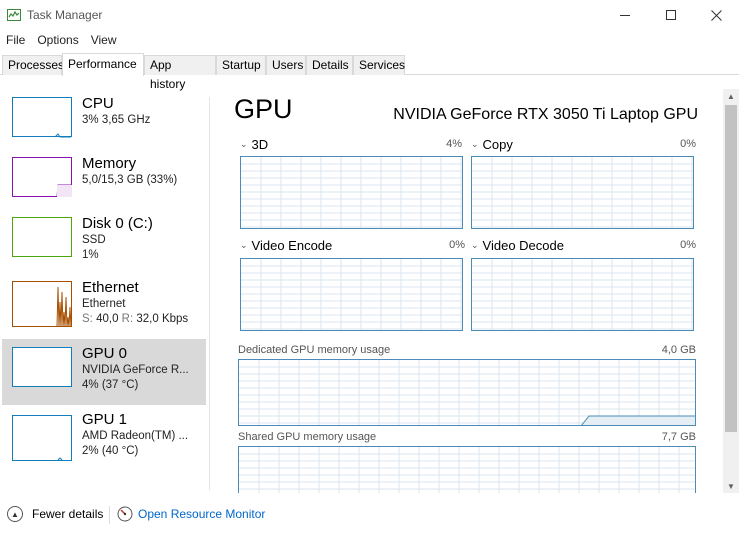  I want to click on menu-file: File, so click(15, 40).